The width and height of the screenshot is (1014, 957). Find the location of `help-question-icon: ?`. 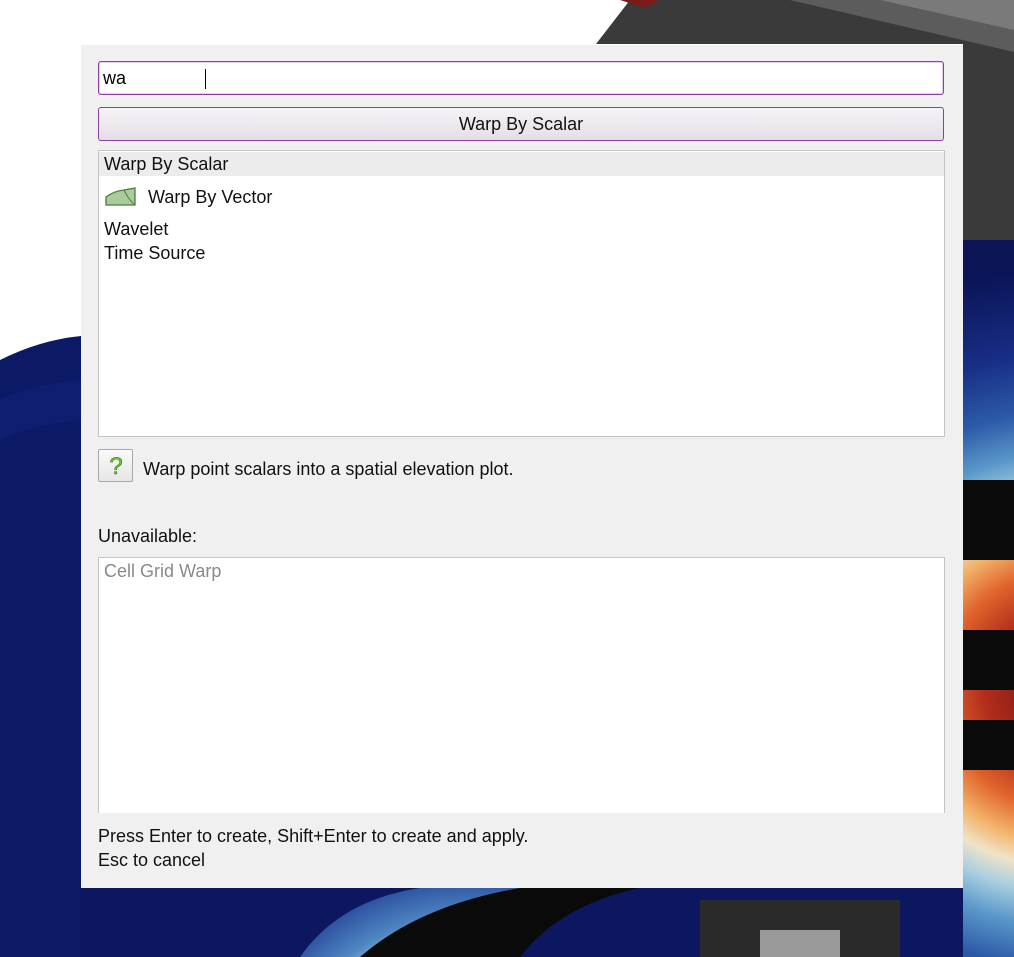

help-question-icon: ? is located at coordinates (116, 466).